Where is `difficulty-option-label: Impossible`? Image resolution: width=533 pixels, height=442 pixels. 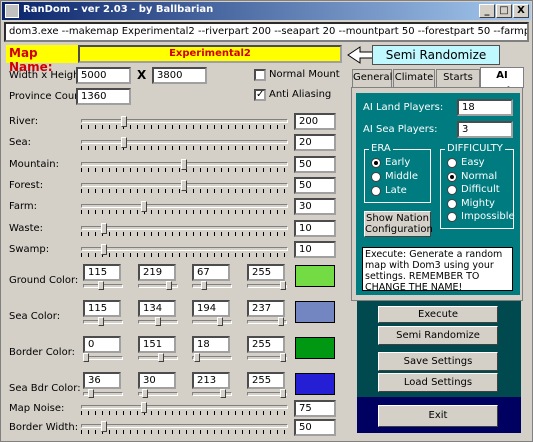
difficulty-option-label: Impossible is located at coordinates (488, 216).